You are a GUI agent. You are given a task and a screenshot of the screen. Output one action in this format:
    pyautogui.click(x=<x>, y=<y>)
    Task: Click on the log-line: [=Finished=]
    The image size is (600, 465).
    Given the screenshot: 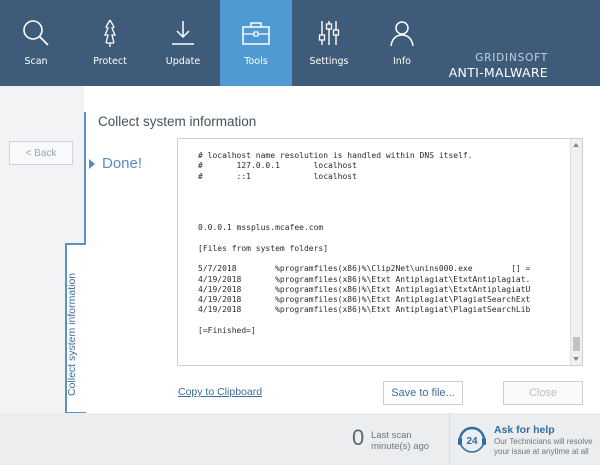 What is the action you would take?
    pyautogui.click(x=227, y=331)
    